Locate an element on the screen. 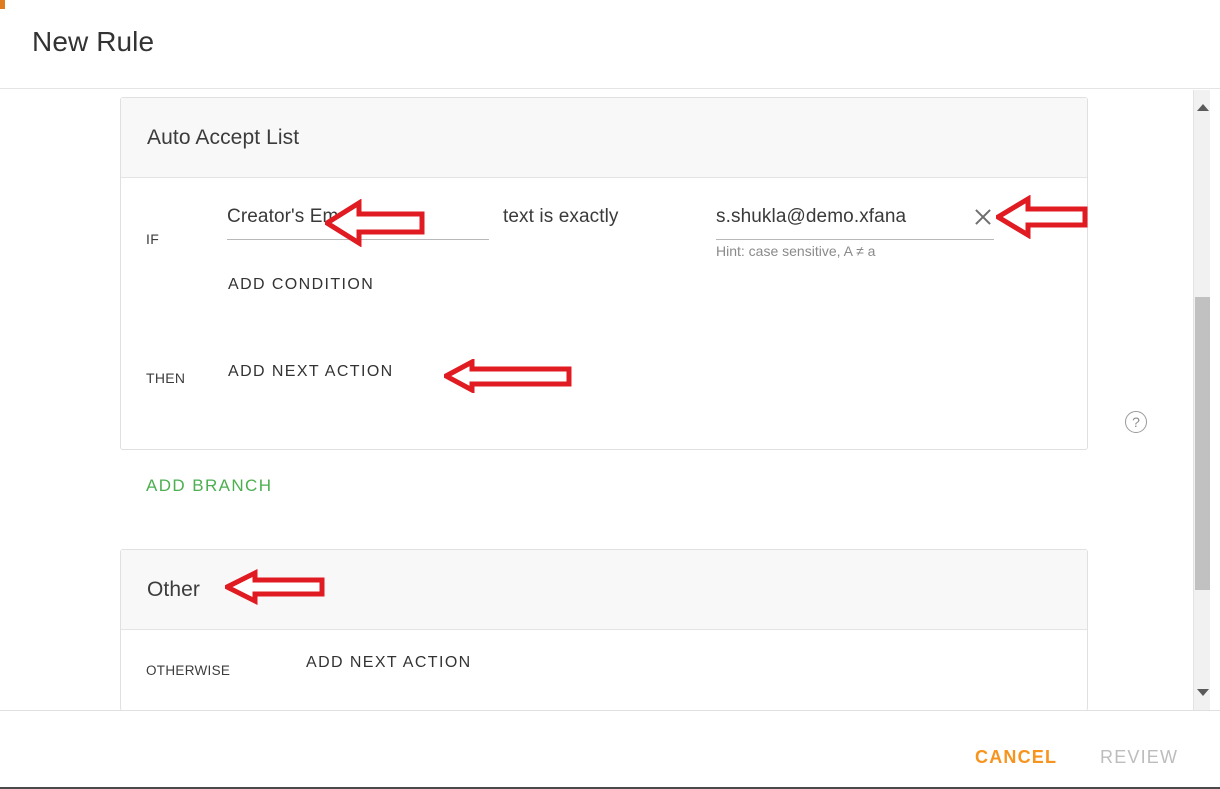 This screenshot has width=1220, height=789. vertical-scrollbar is located at coordinates (1201, 400).